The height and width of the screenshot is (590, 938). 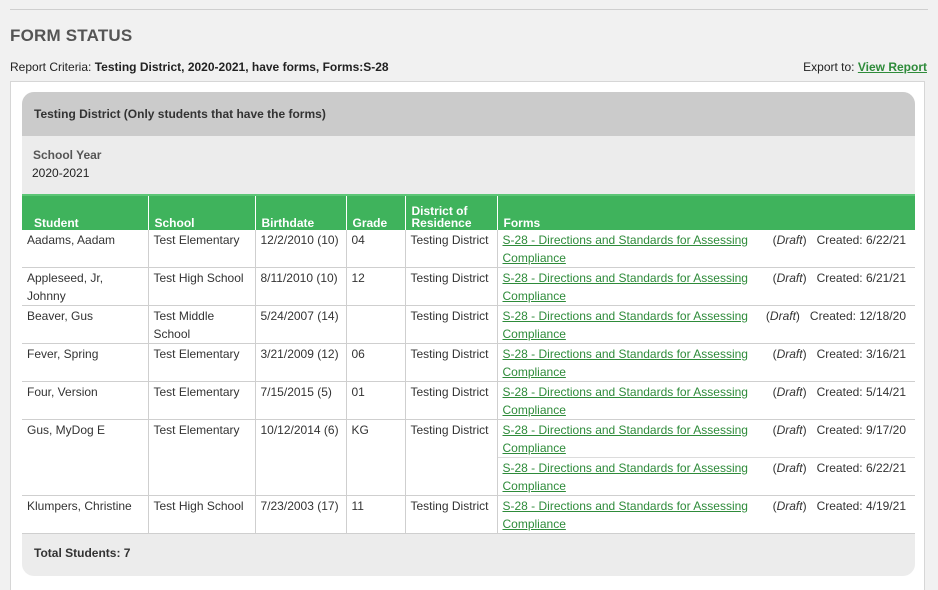 I want to click on view-report-link: View Report, so click(x=892, y=67).